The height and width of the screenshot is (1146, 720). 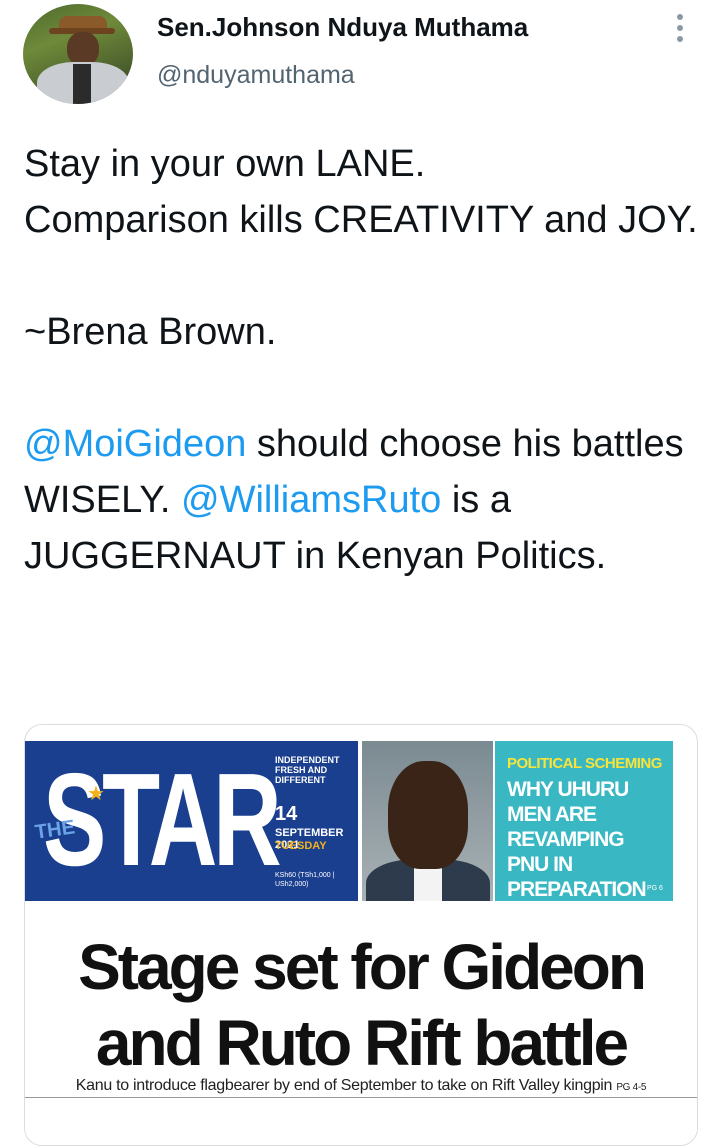 I want to click on more-options-icon, so click(x=680, y=29).